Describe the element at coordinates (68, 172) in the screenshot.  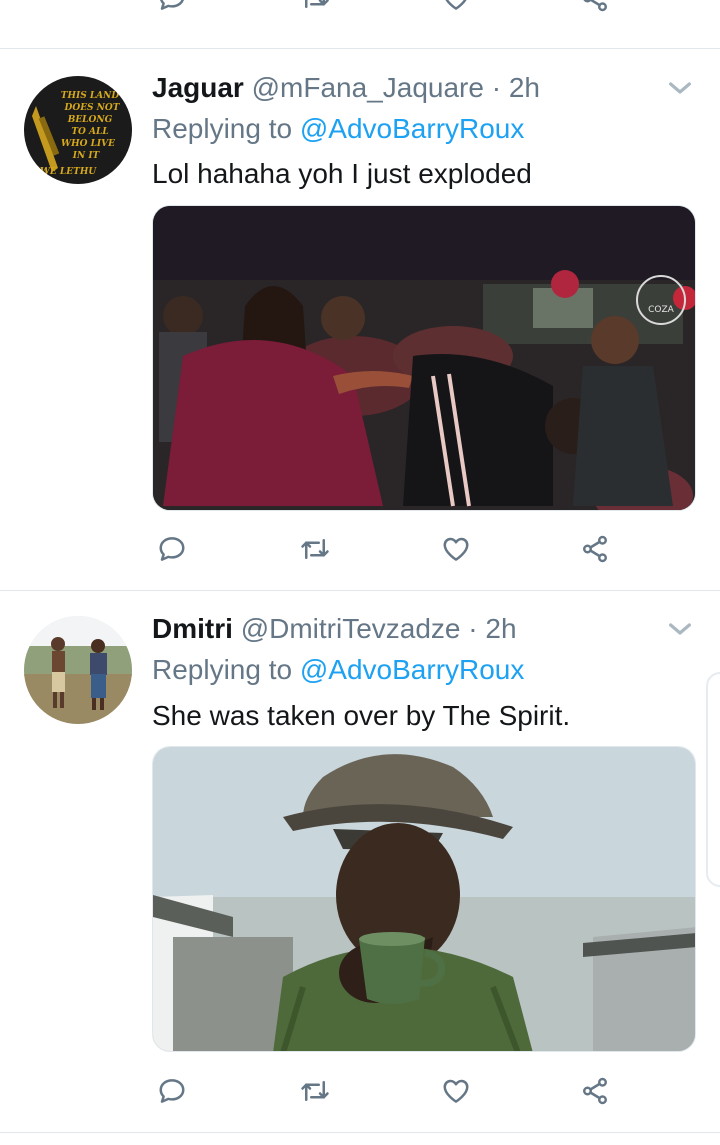
I see `avatar-text-line: WE LETHU` at that location.